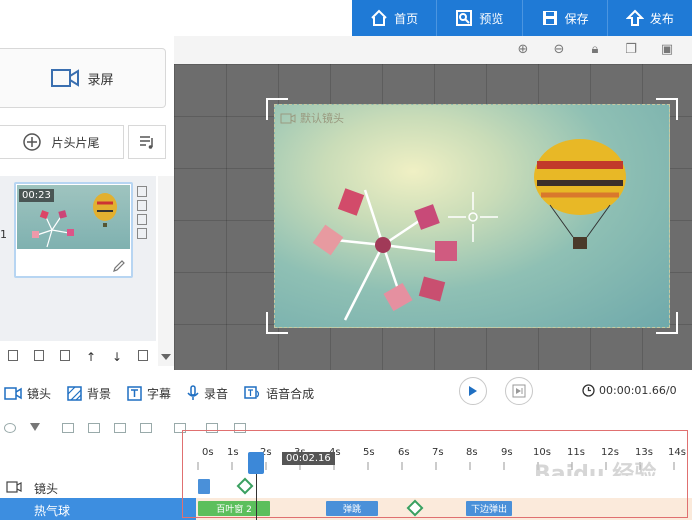  Describe the element at coordinates (667, 50) in the screenshot. I see `paste-icon: ▣` at that location.